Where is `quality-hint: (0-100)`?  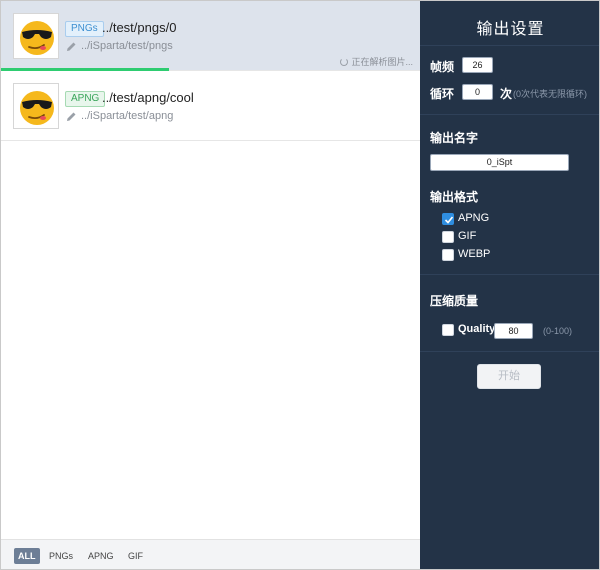
quality-hint: (0-100) is located at coordinates (558, 331).